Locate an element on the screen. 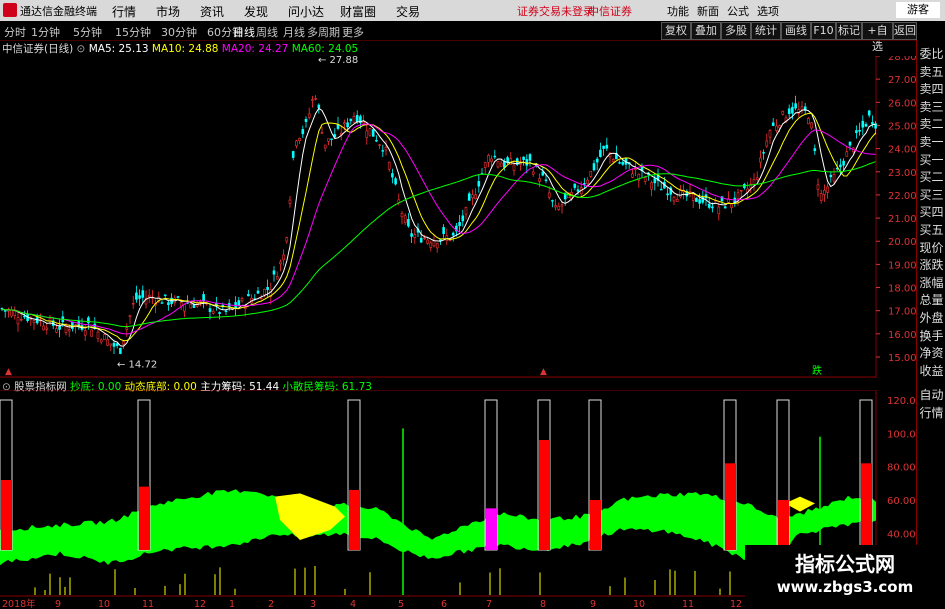  period-8: 月线 is located at coordinates (294, 32).